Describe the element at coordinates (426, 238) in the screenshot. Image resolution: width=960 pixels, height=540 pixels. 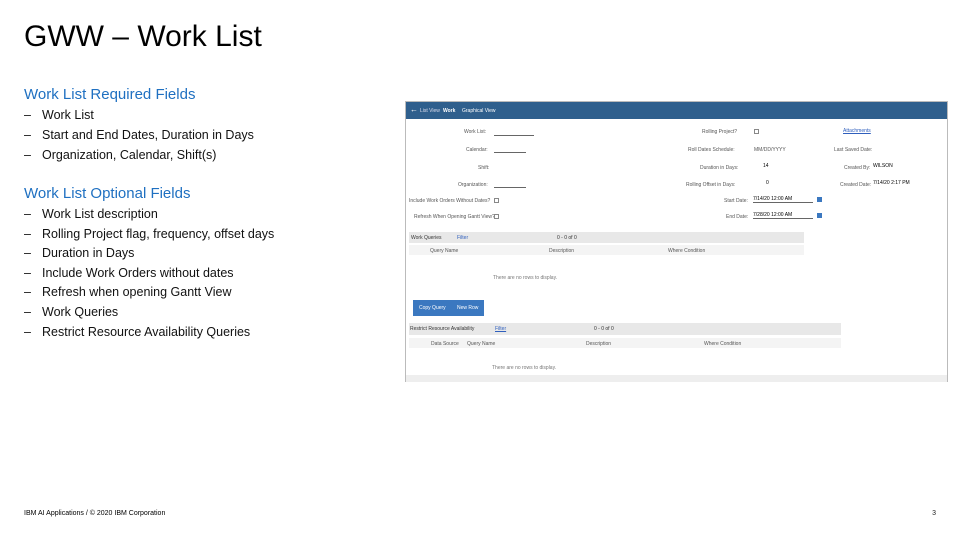
I see `work-queries-title: Work Queries` at that location.